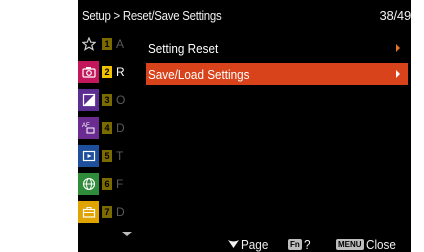 Image resolution: width=424 pixels, height=252 pixels. I want to click on subcategory-item: 1 A, so click(123, 44).